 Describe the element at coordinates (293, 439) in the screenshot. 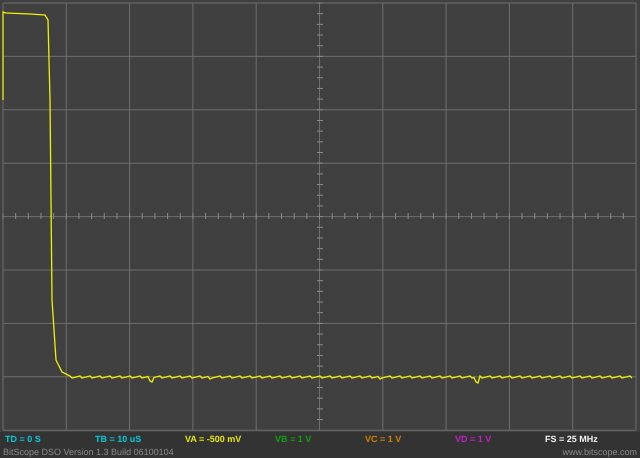

I see `channel-readout: VB = 1 V` at that location.